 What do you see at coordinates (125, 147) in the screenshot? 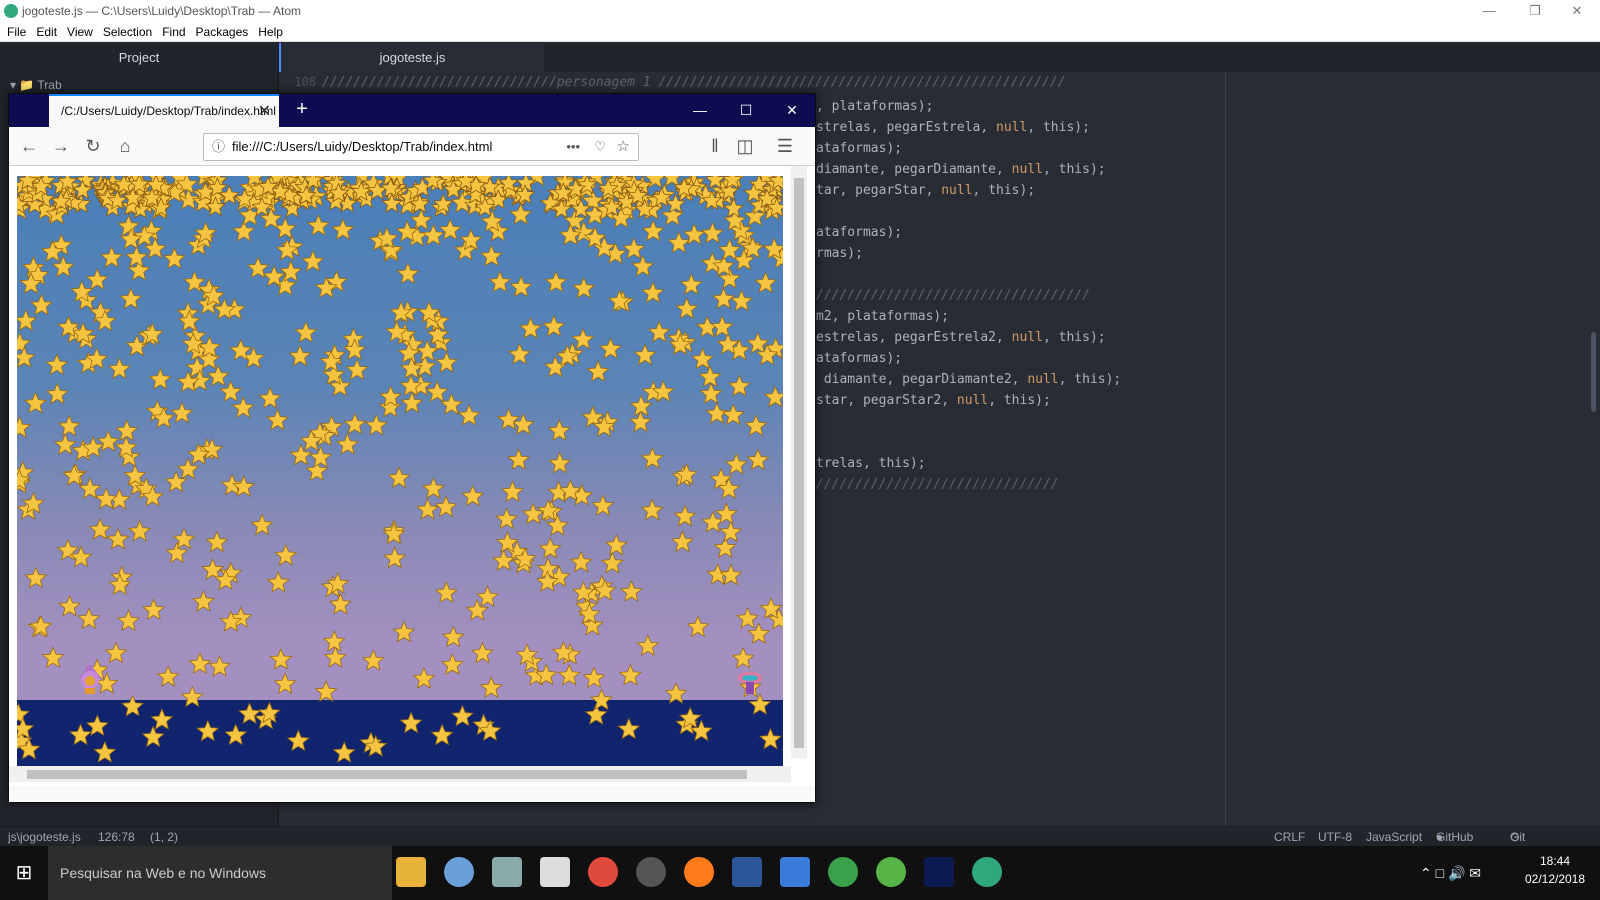
I see `home-icon: ⌂` at bounding box center [125, 147].